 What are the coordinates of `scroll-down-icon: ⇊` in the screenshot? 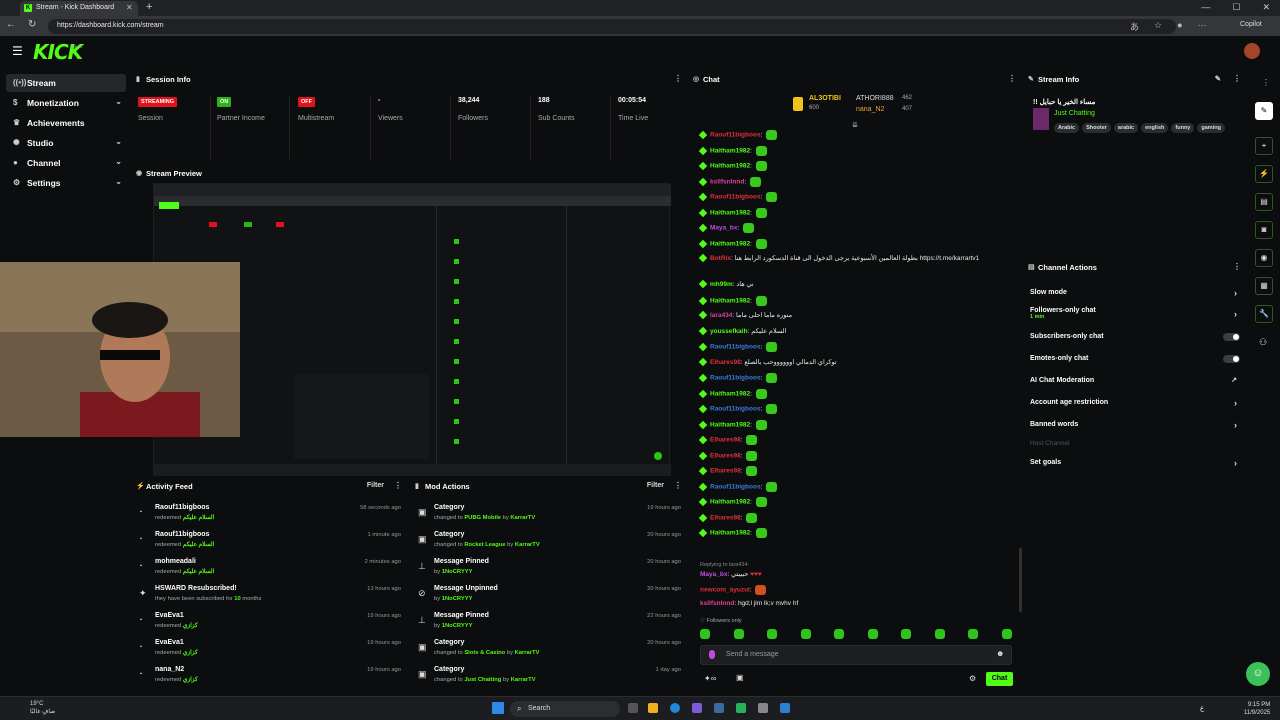 It's located at (855, 125).